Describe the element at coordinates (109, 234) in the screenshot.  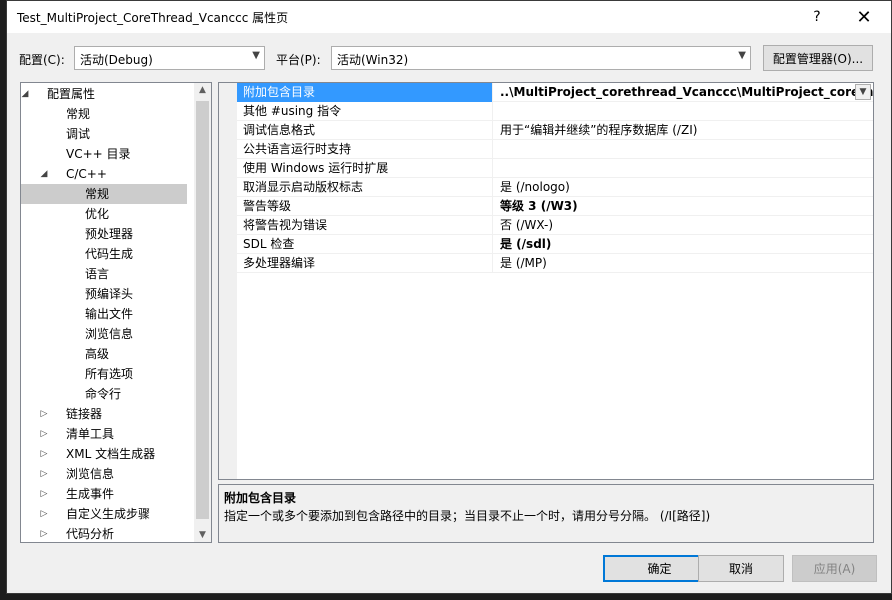
I see `tree-item-label: 预处理器` at that location.